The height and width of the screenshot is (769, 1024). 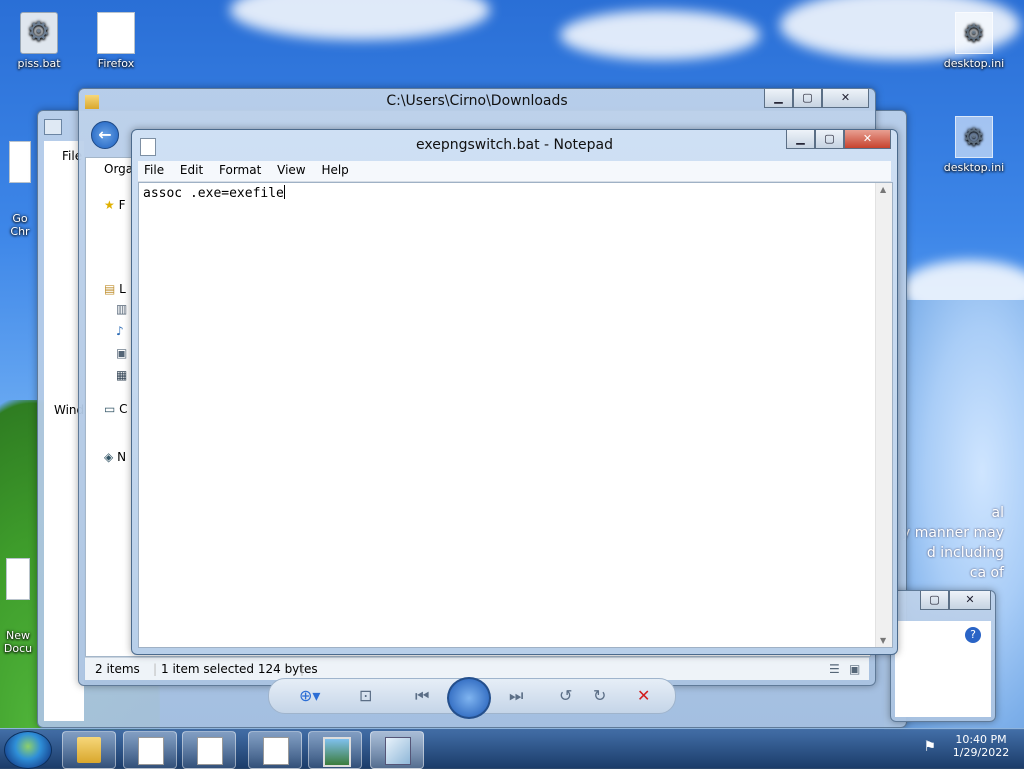 What do you see at coordinates (122, 457) in the screenshot?
I see `sidebar-item-label: N` at bounding box center [122, 457].